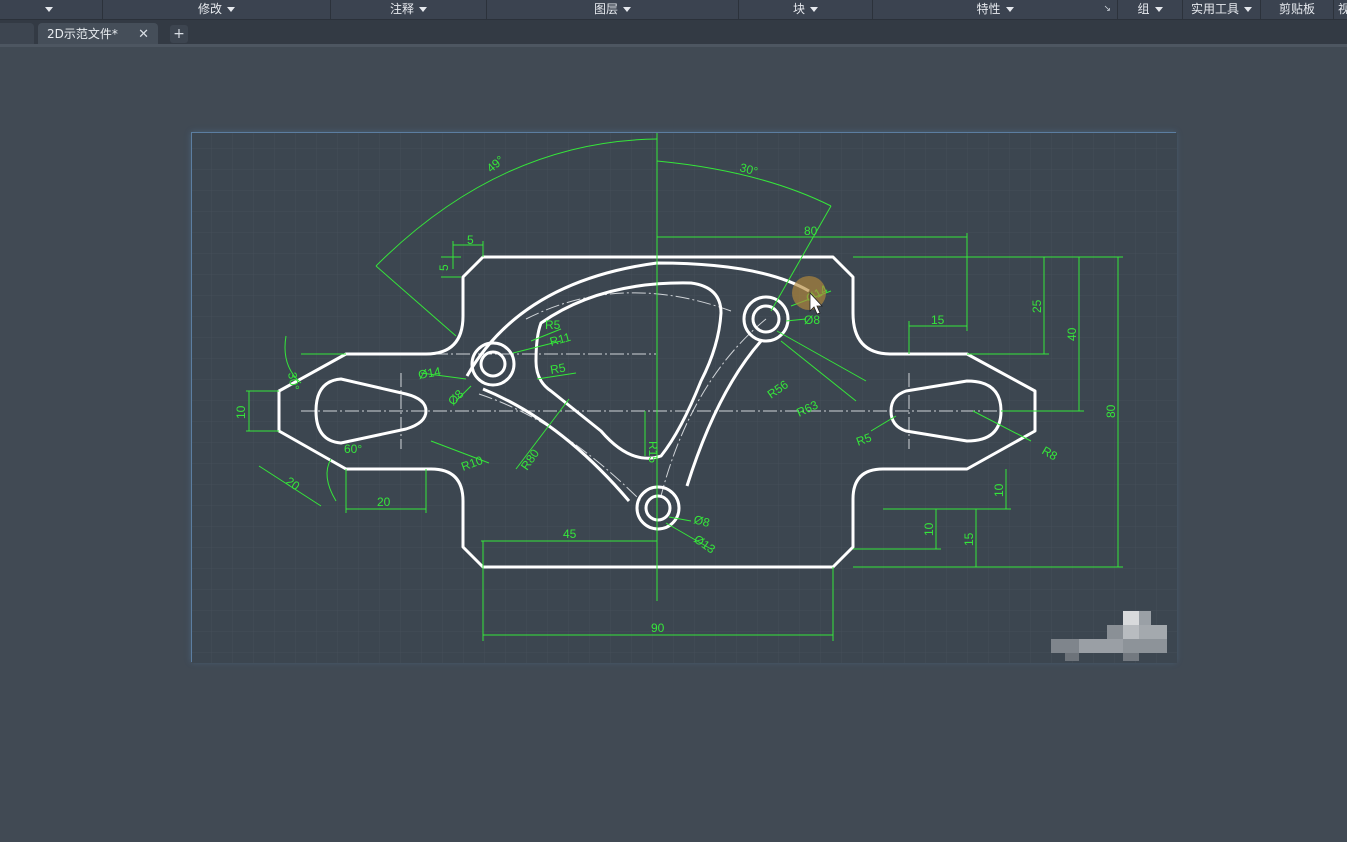  What do you see at coordinates (1107, 9) in the screenshot?
I see `dialog-launcher-icon: ↘` at bounding box center [1107, 9].